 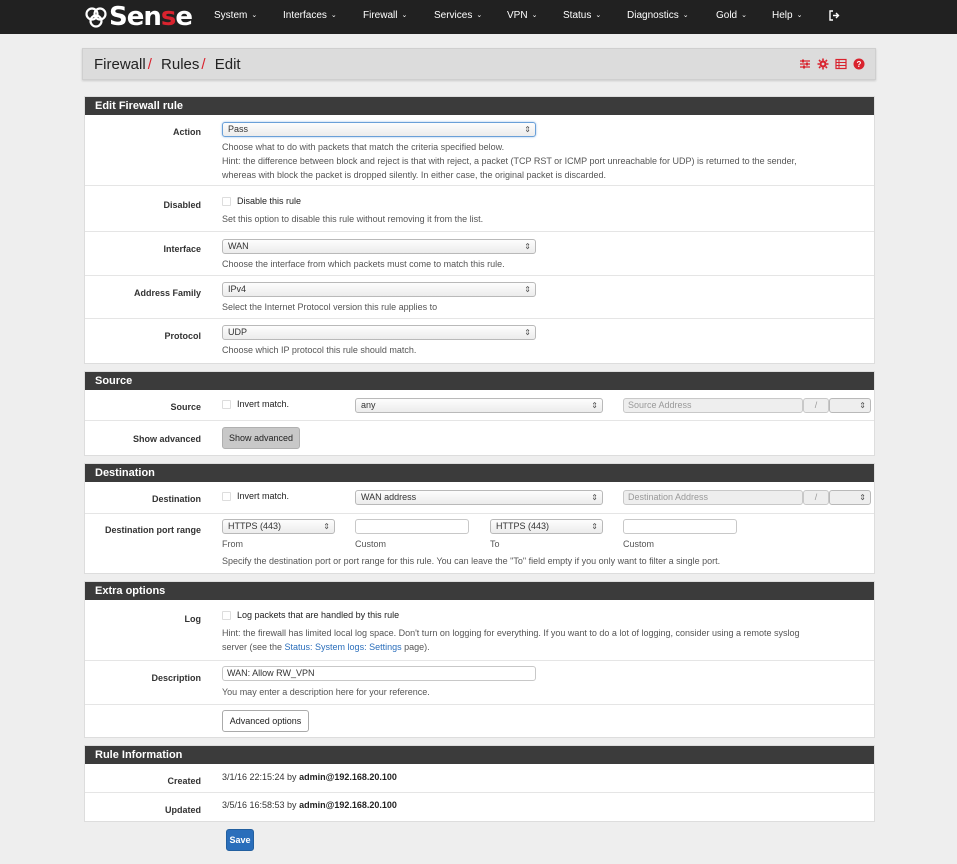 I want to click on source-invert-checkbox: Invert match., so click(x=255, y=404).